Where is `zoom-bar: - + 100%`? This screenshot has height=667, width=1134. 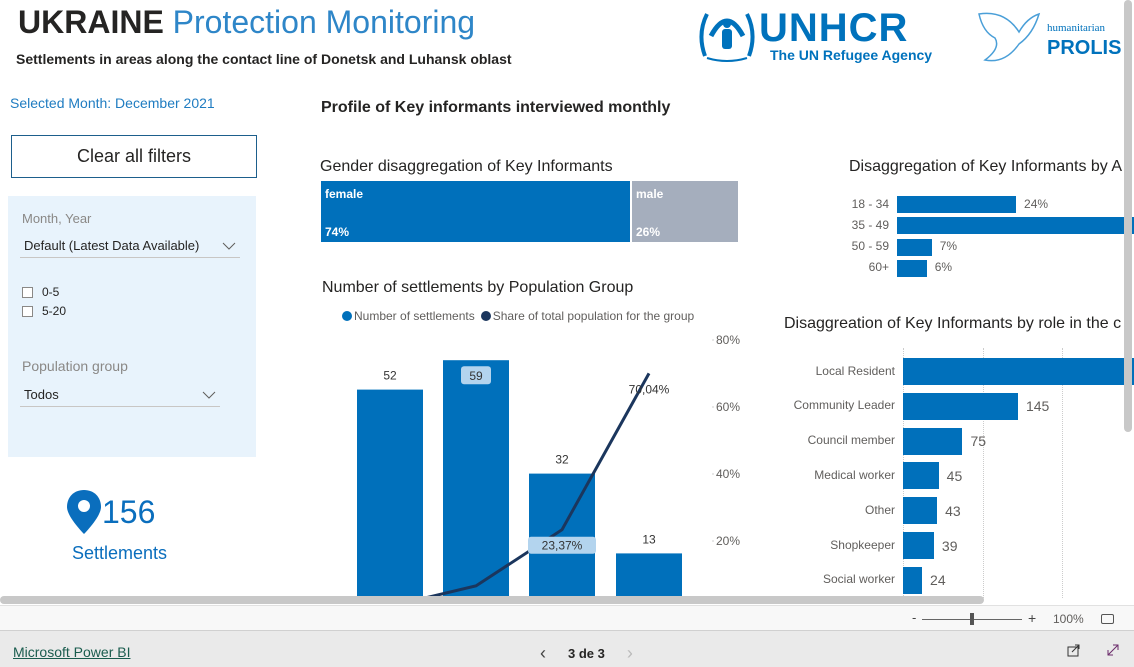 zoom-bar: - + 100% is located at coordinates (567, 617).